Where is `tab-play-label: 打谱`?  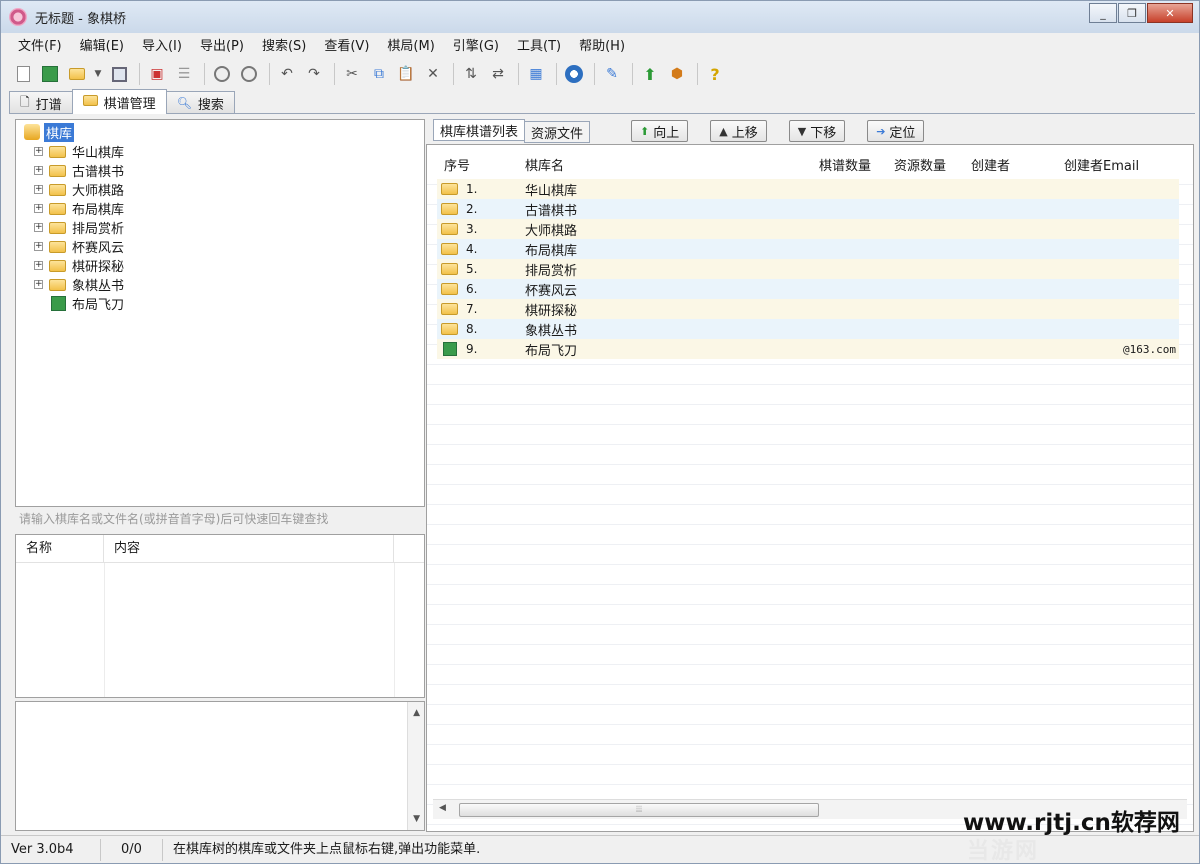 tab-play-label: 打谱 is located at coordinates (48, 105).